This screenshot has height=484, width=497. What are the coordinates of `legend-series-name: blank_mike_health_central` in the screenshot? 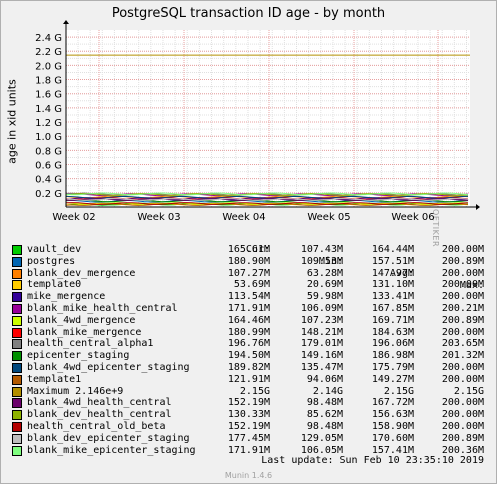 It's located at (102, 308).